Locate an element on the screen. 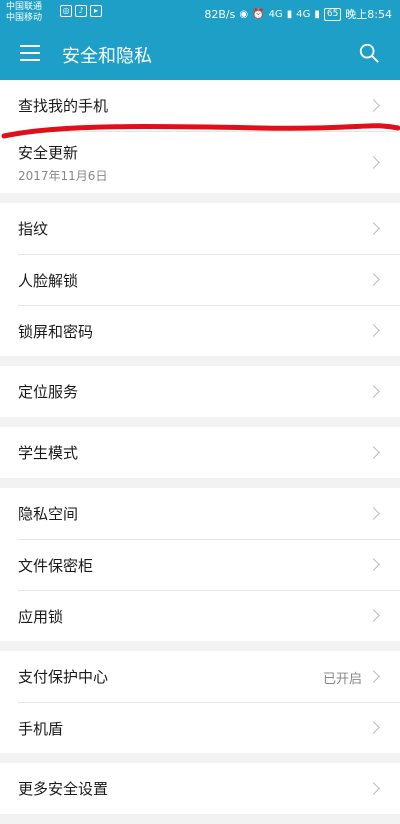 The width and height of the screenshot is (400, 824). more-security-item: 更多安全设置 is located at coordinates (200, 788).